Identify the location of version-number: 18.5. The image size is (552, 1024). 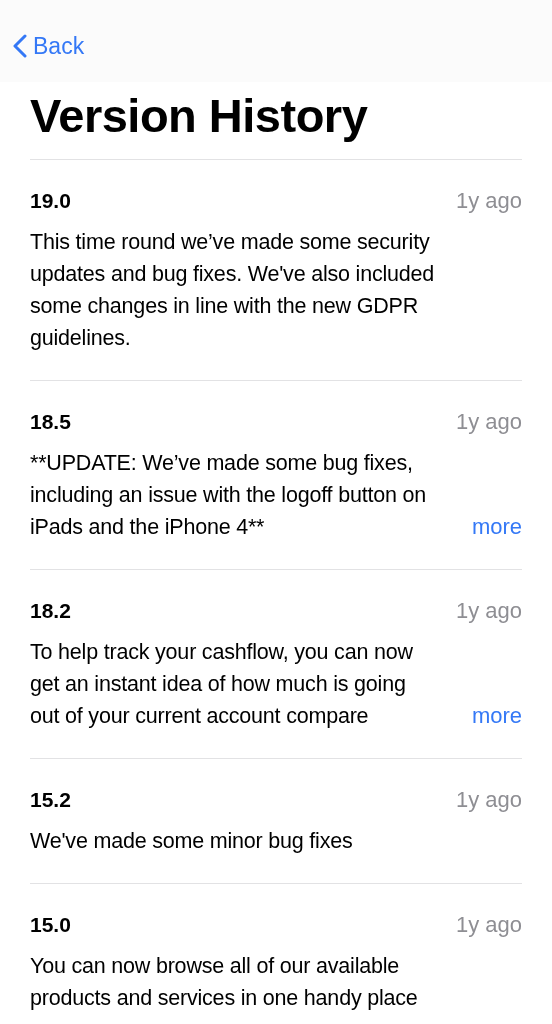
(50, 422).